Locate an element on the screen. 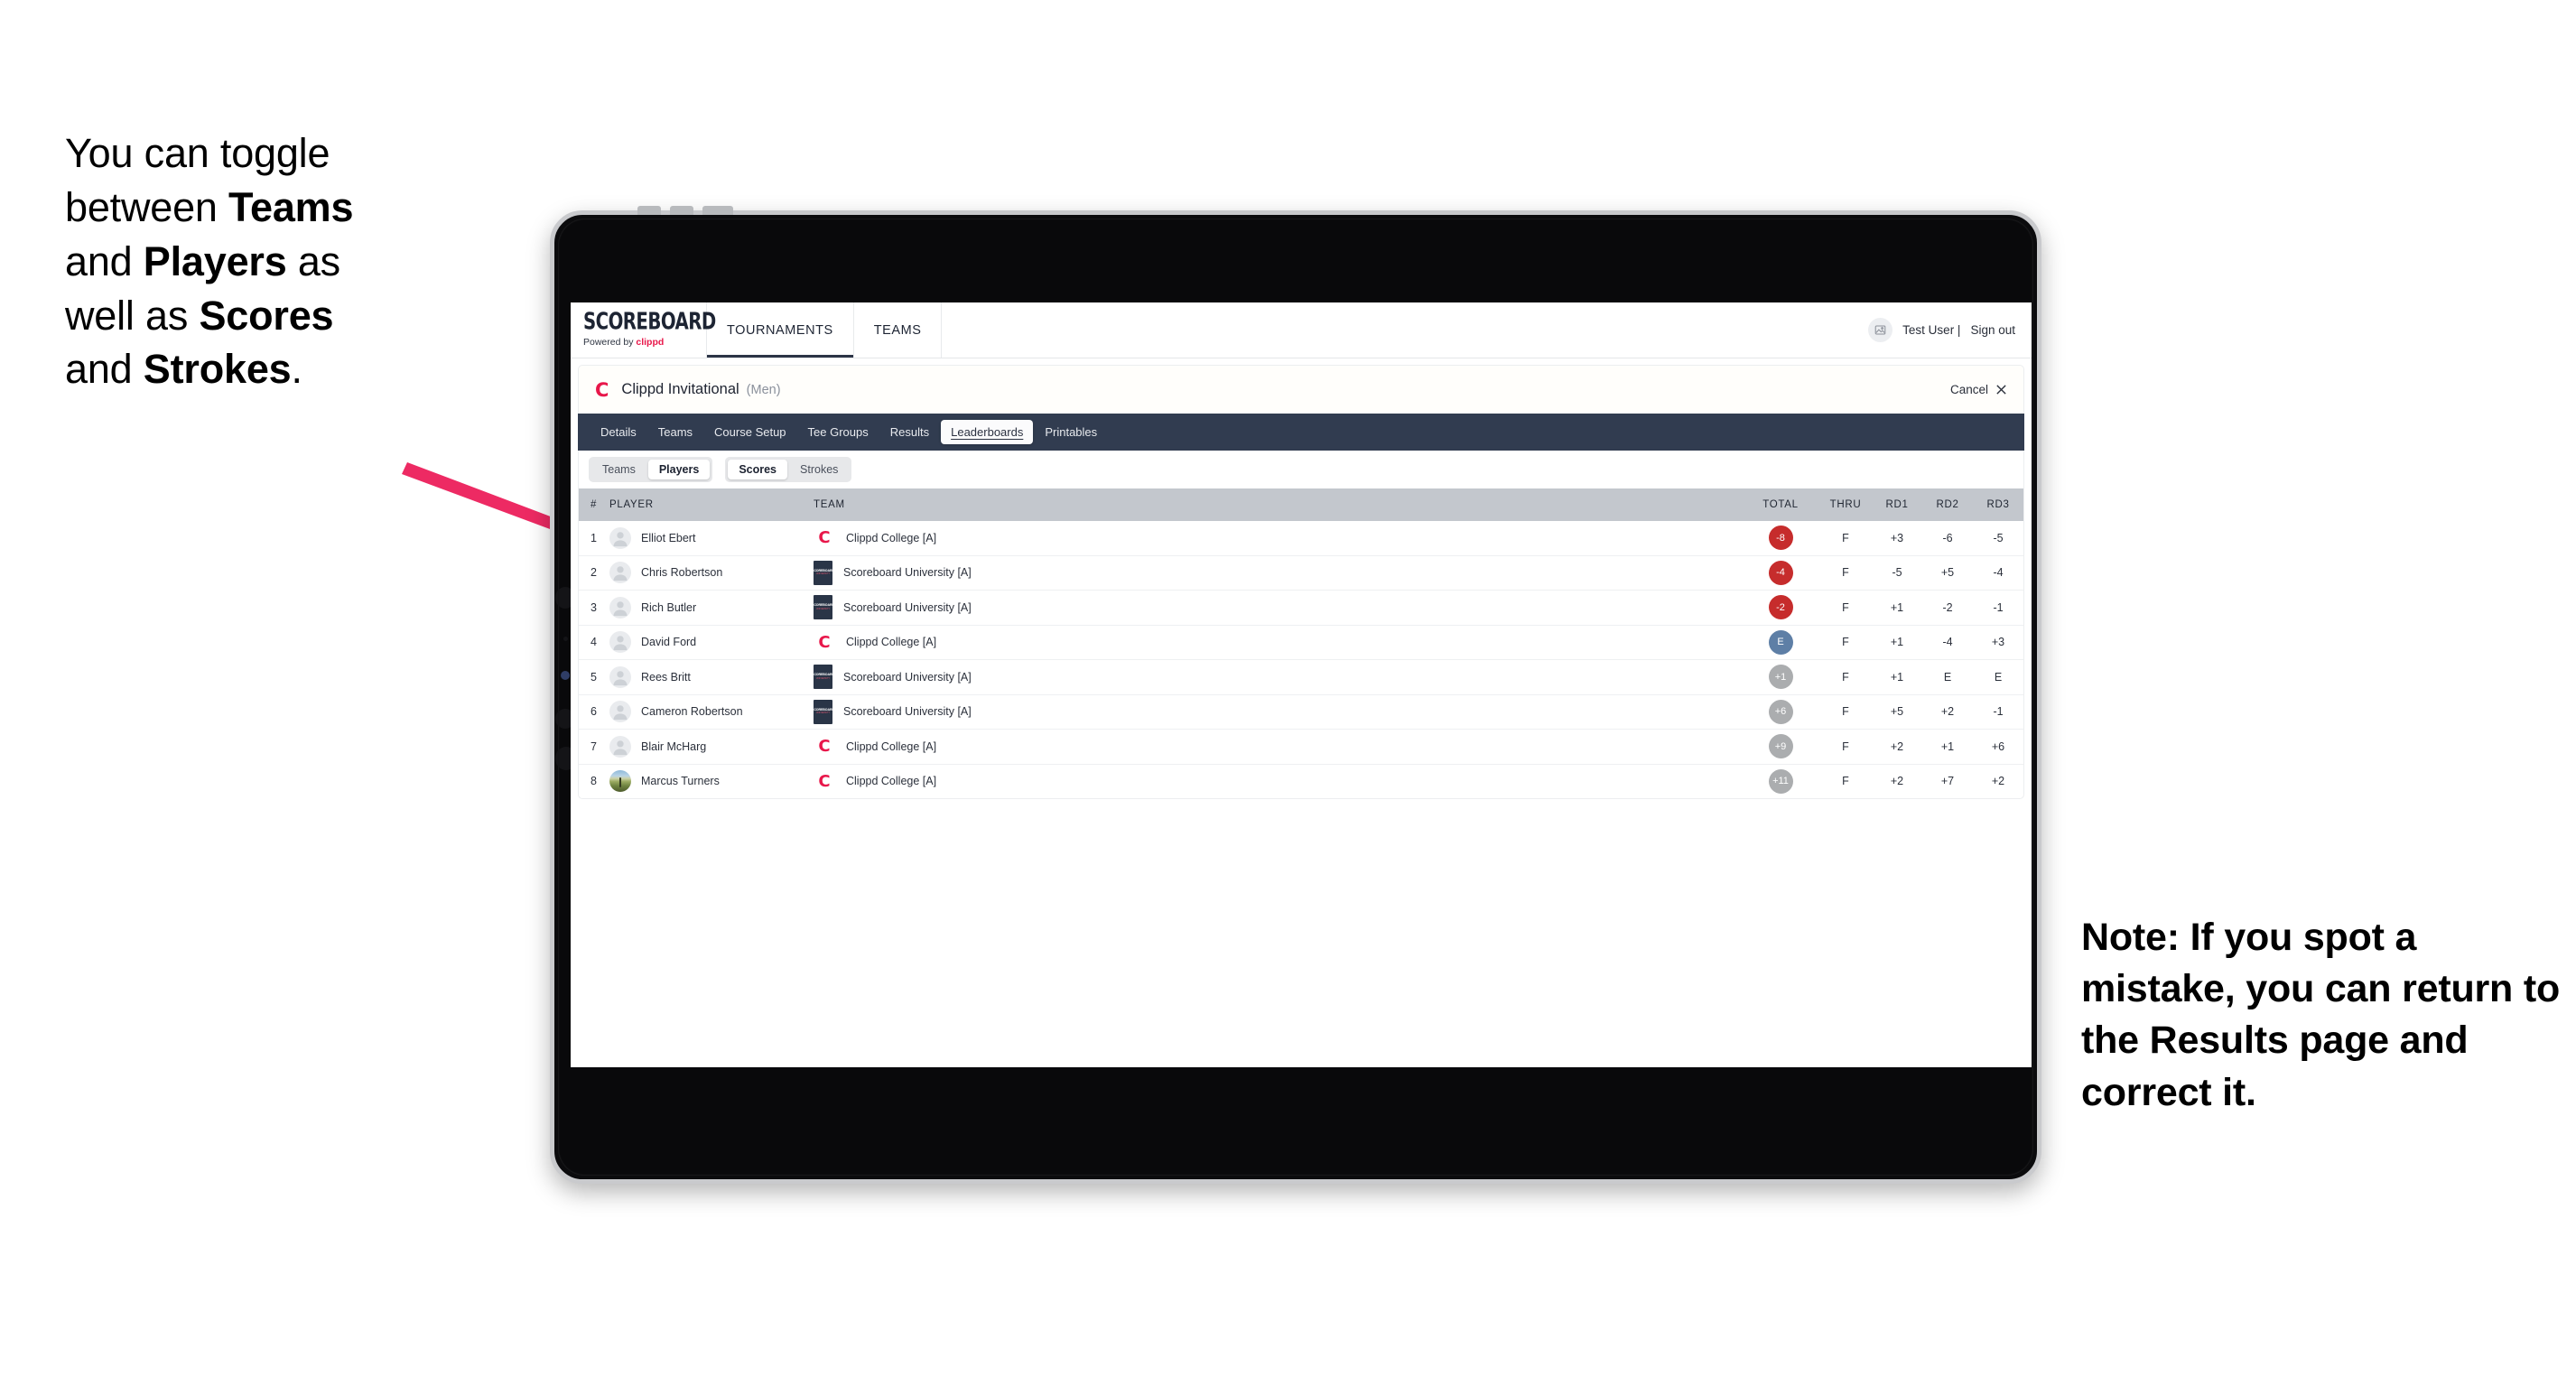 This screenshot has width=2576, height=1386. user-name-label: Test User | is located at coordinates (1931, 330).